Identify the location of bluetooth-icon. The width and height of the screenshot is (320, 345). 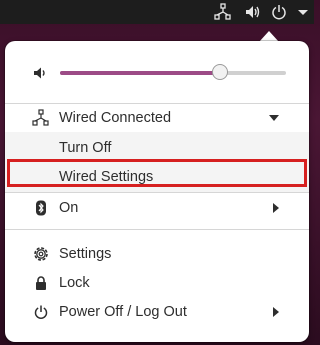
(41, 208).